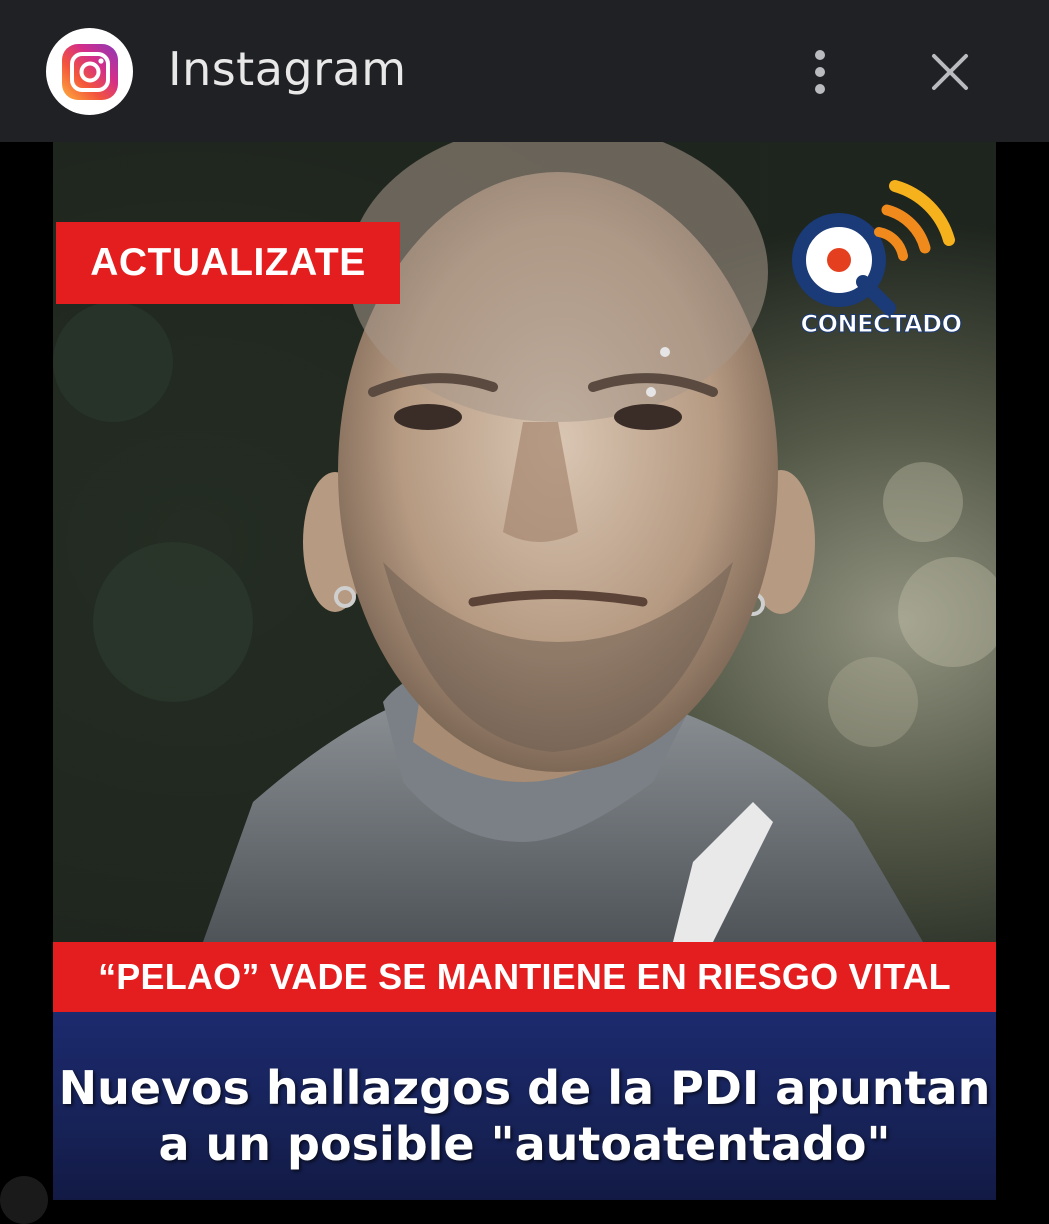 The height and width of the screenshot is (1224, 1049). I want to click on headline-line-2: a un posible "autoatentado", so click(524, 1144).